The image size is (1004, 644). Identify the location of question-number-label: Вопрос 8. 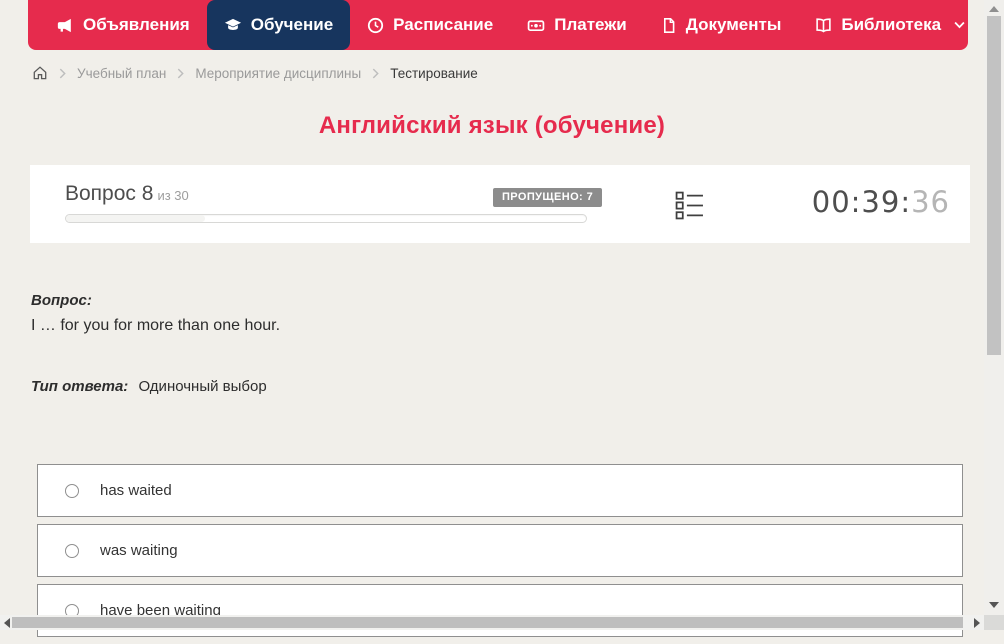
(109, 193).